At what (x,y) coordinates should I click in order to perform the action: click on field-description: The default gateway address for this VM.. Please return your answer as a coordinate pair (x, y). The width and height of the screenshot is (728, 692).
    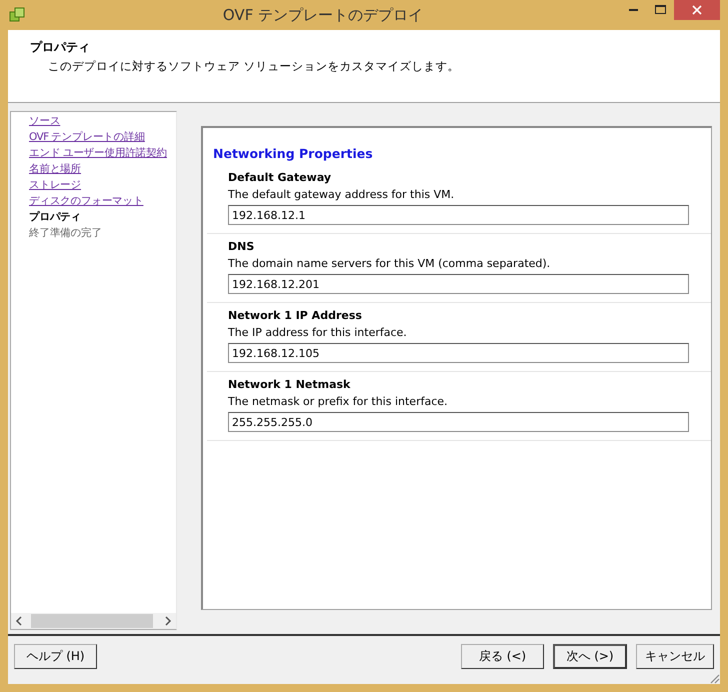
    Looking at the image, I should click on (341, 194).